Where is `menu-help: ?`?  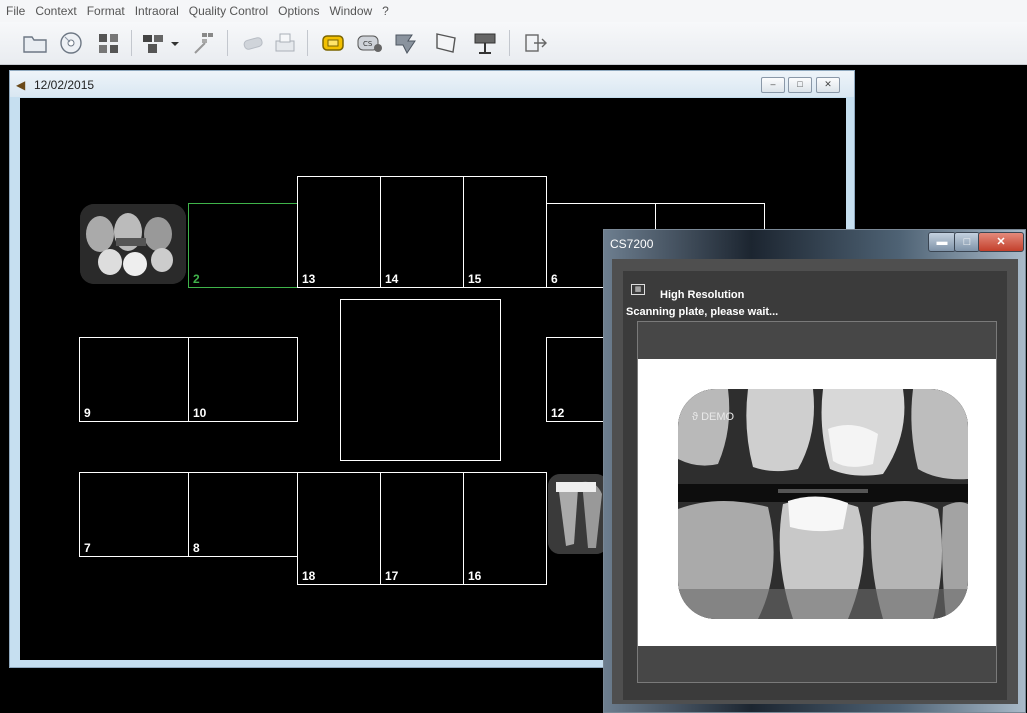 menu-help: ? is located at coordinates (385, 11).